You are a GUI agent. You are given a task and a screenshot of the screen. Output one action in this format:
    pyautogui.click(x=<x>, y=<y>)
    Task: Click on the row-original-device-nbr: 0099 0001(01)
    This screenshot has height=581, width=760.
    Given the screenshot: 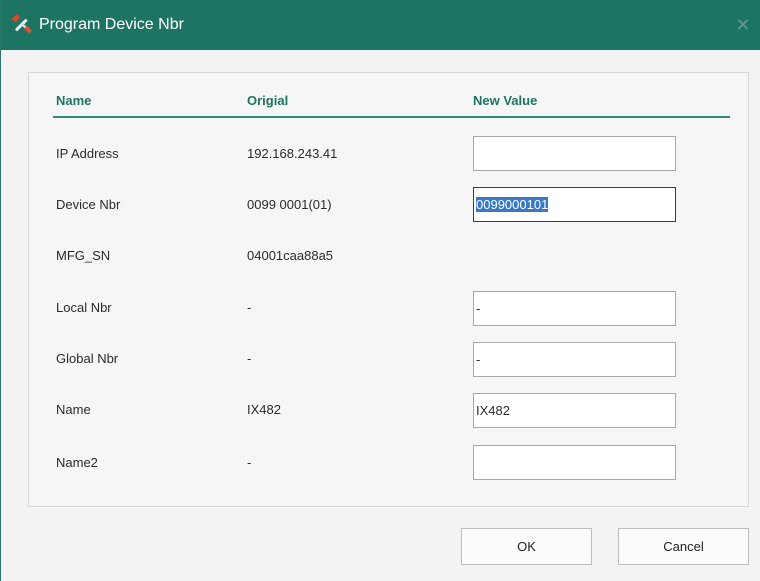 What is the action you would take?
    pyautogui.click(x=289, y=204)
    